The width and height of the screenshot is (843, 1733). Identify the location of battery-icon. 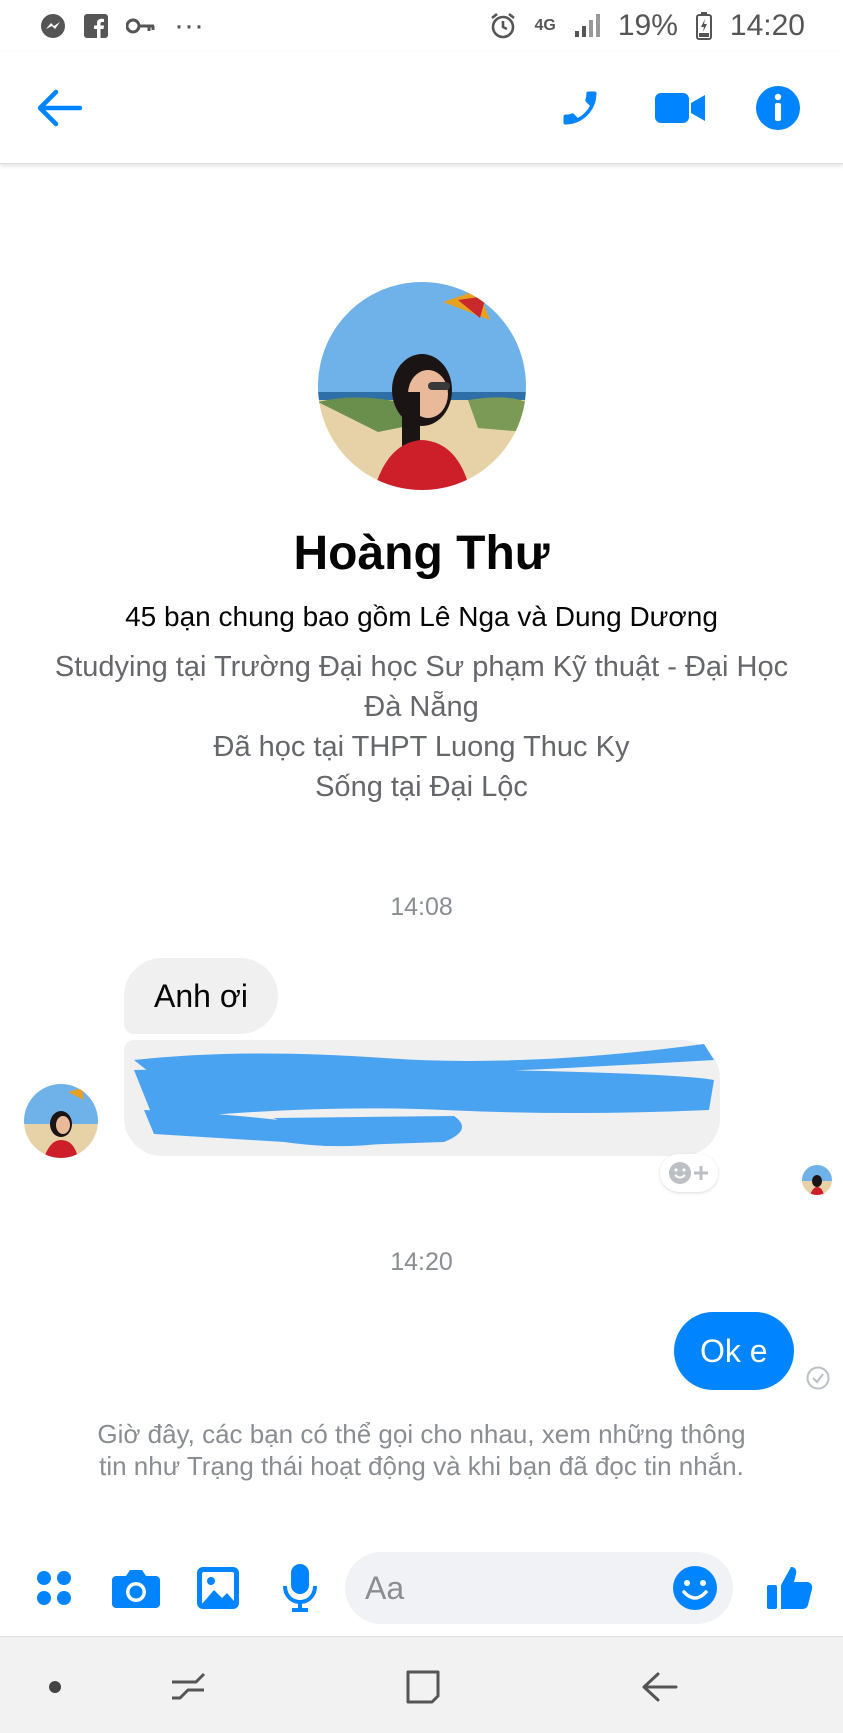
(703, 26).